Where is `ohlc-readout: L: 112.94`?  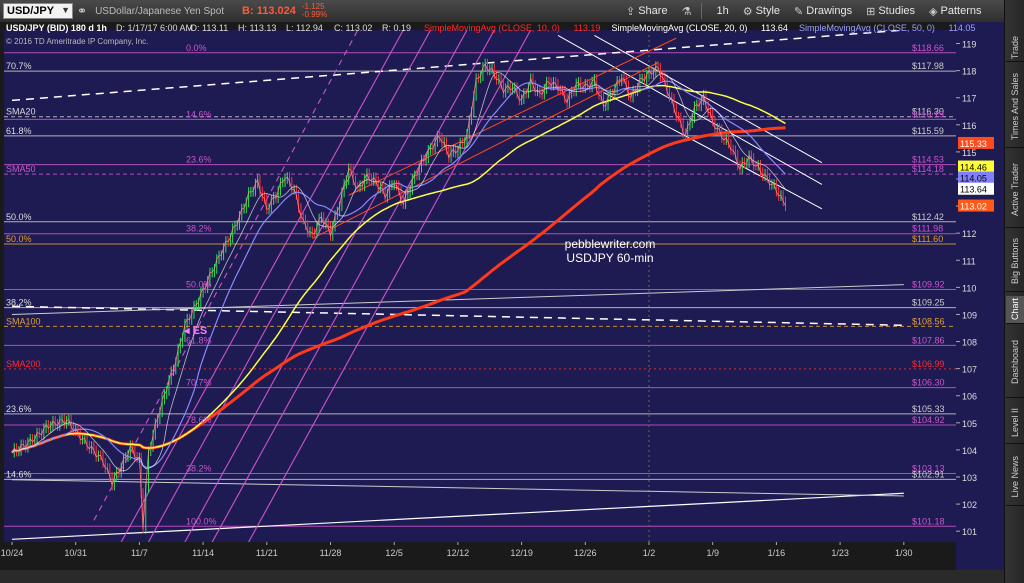
ohlc-readout: L: 112.94 is located at coordinates (304, 28).